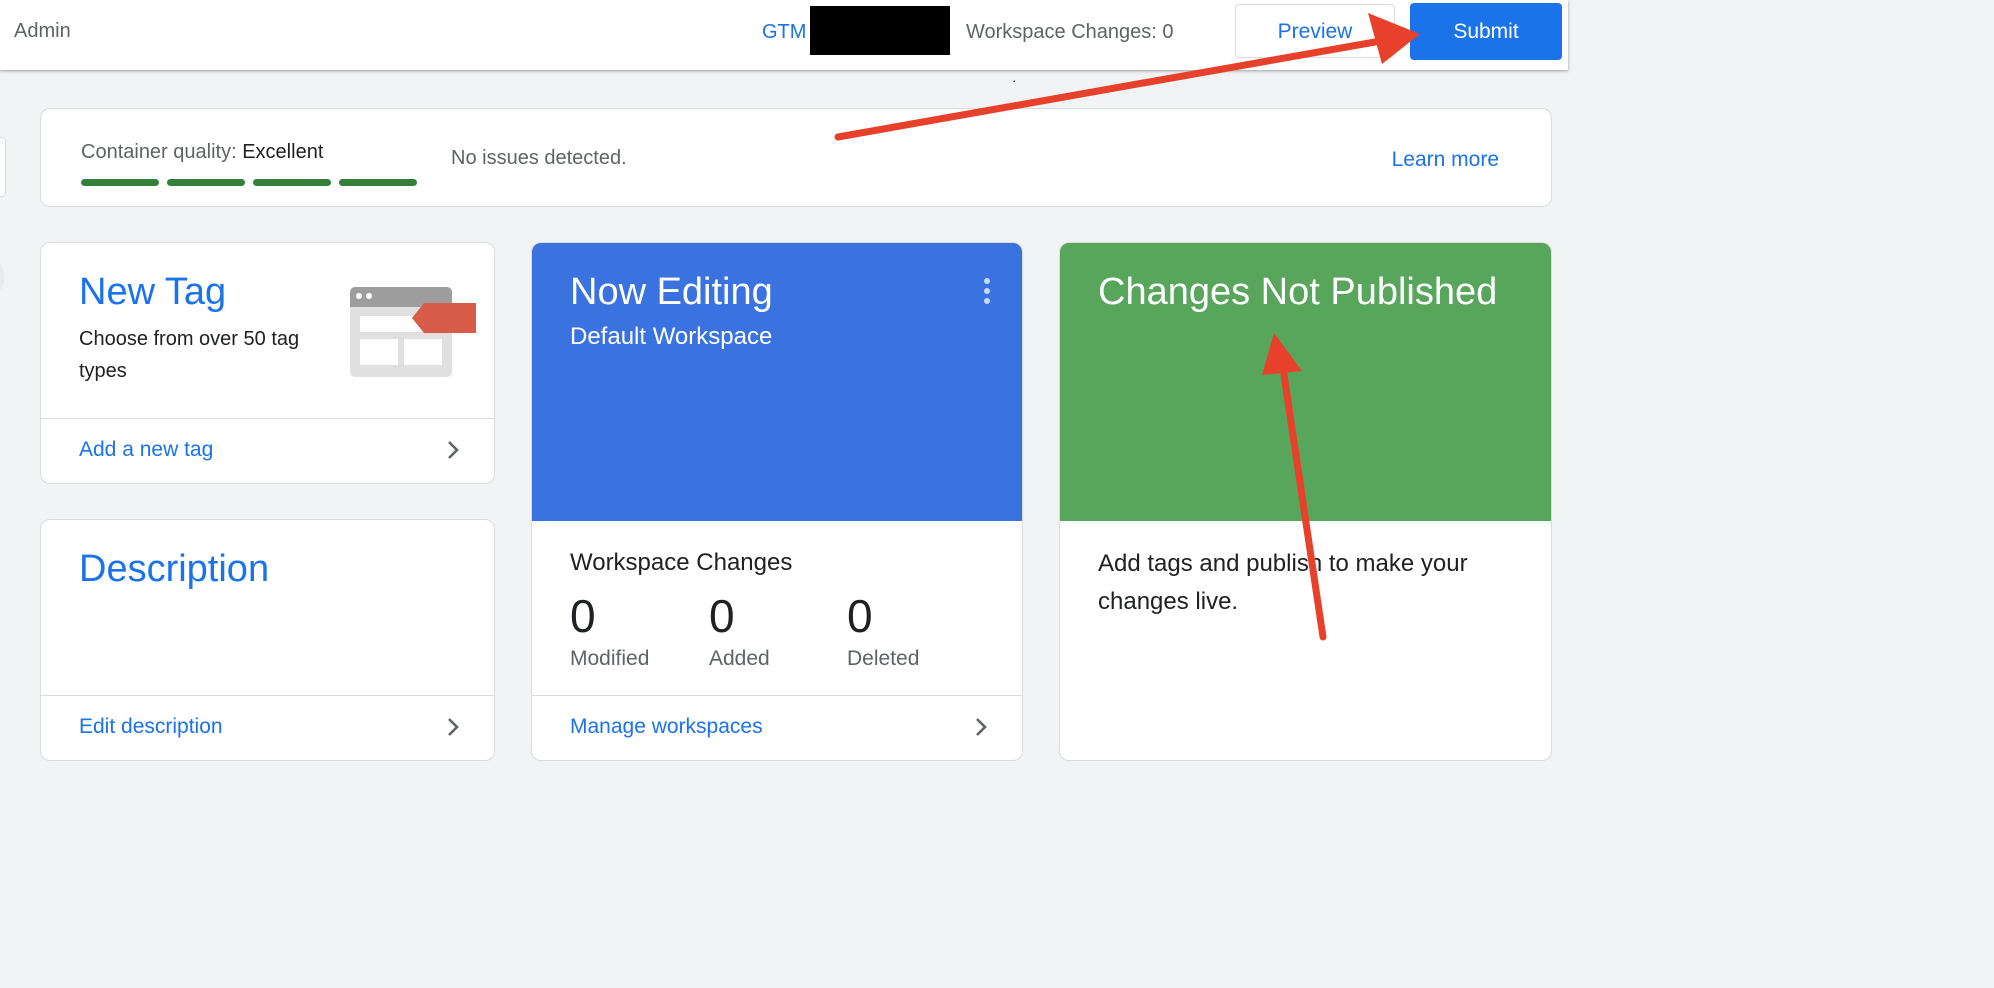  What do you see at coordinates (671, 336) in the screenshot?
I see `workspace-name: Default Workspace` at bounding box center [671, 336].